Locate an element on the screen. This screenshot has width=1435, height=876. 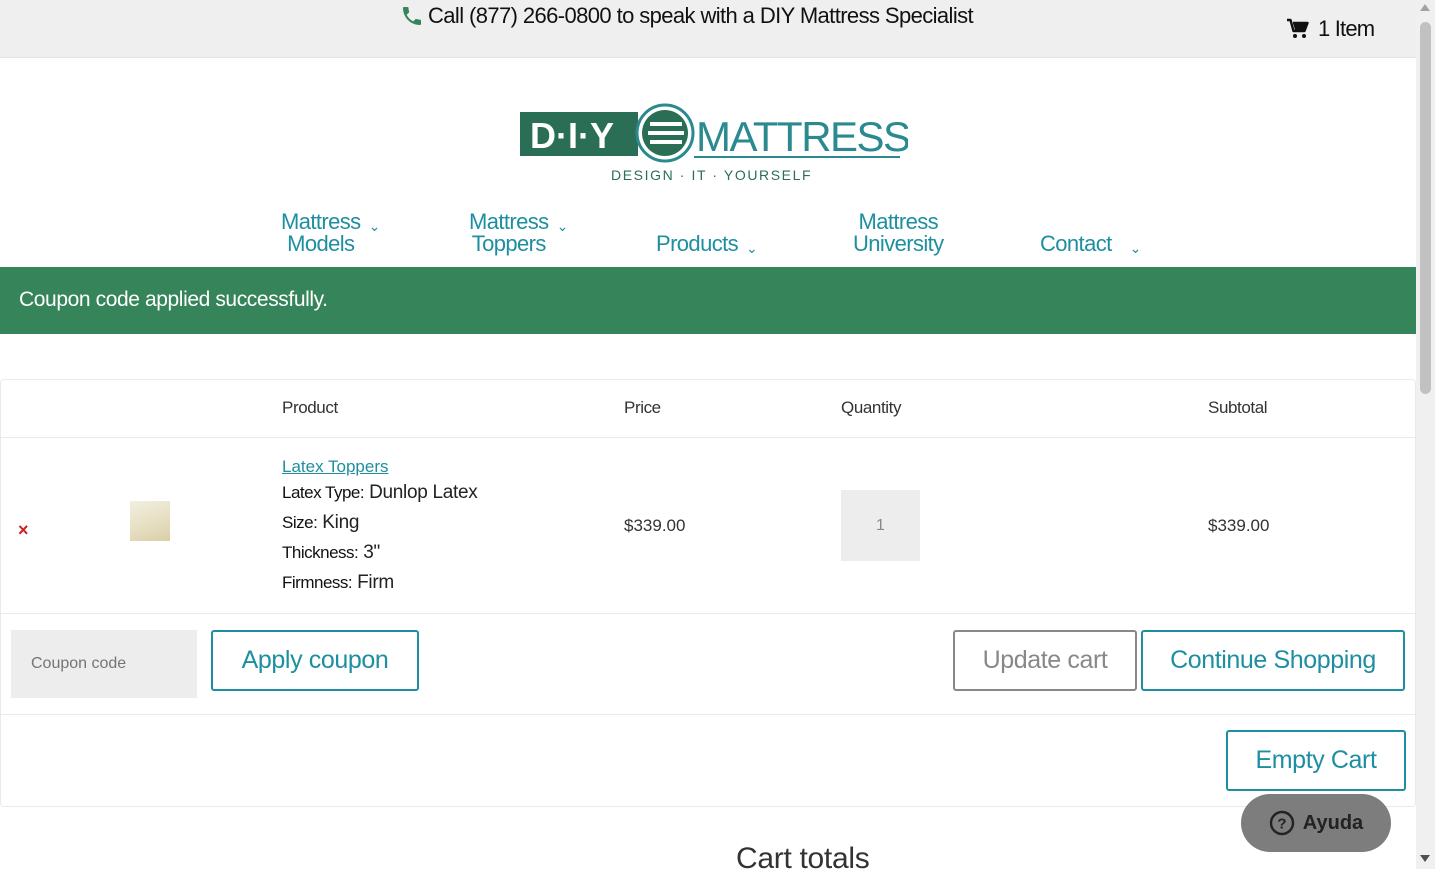
nav-label-line2: Models is located at coordinates (321, 243).